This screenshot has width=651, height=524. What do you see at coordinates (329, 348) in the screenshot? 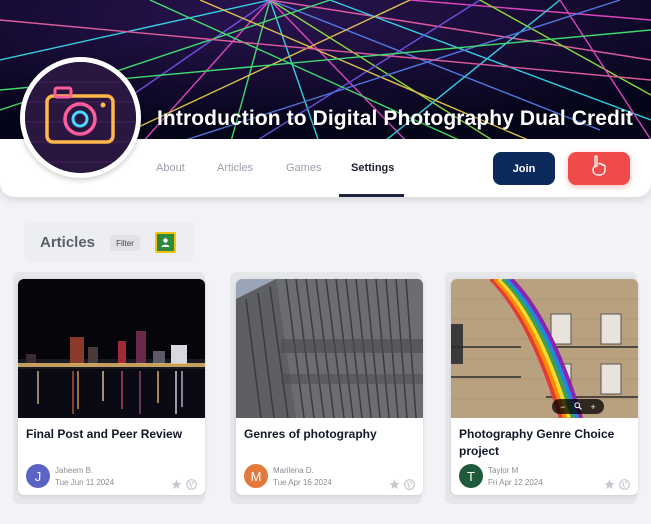
I see `article-image-skyscraper` at bounding box center [329, 348].